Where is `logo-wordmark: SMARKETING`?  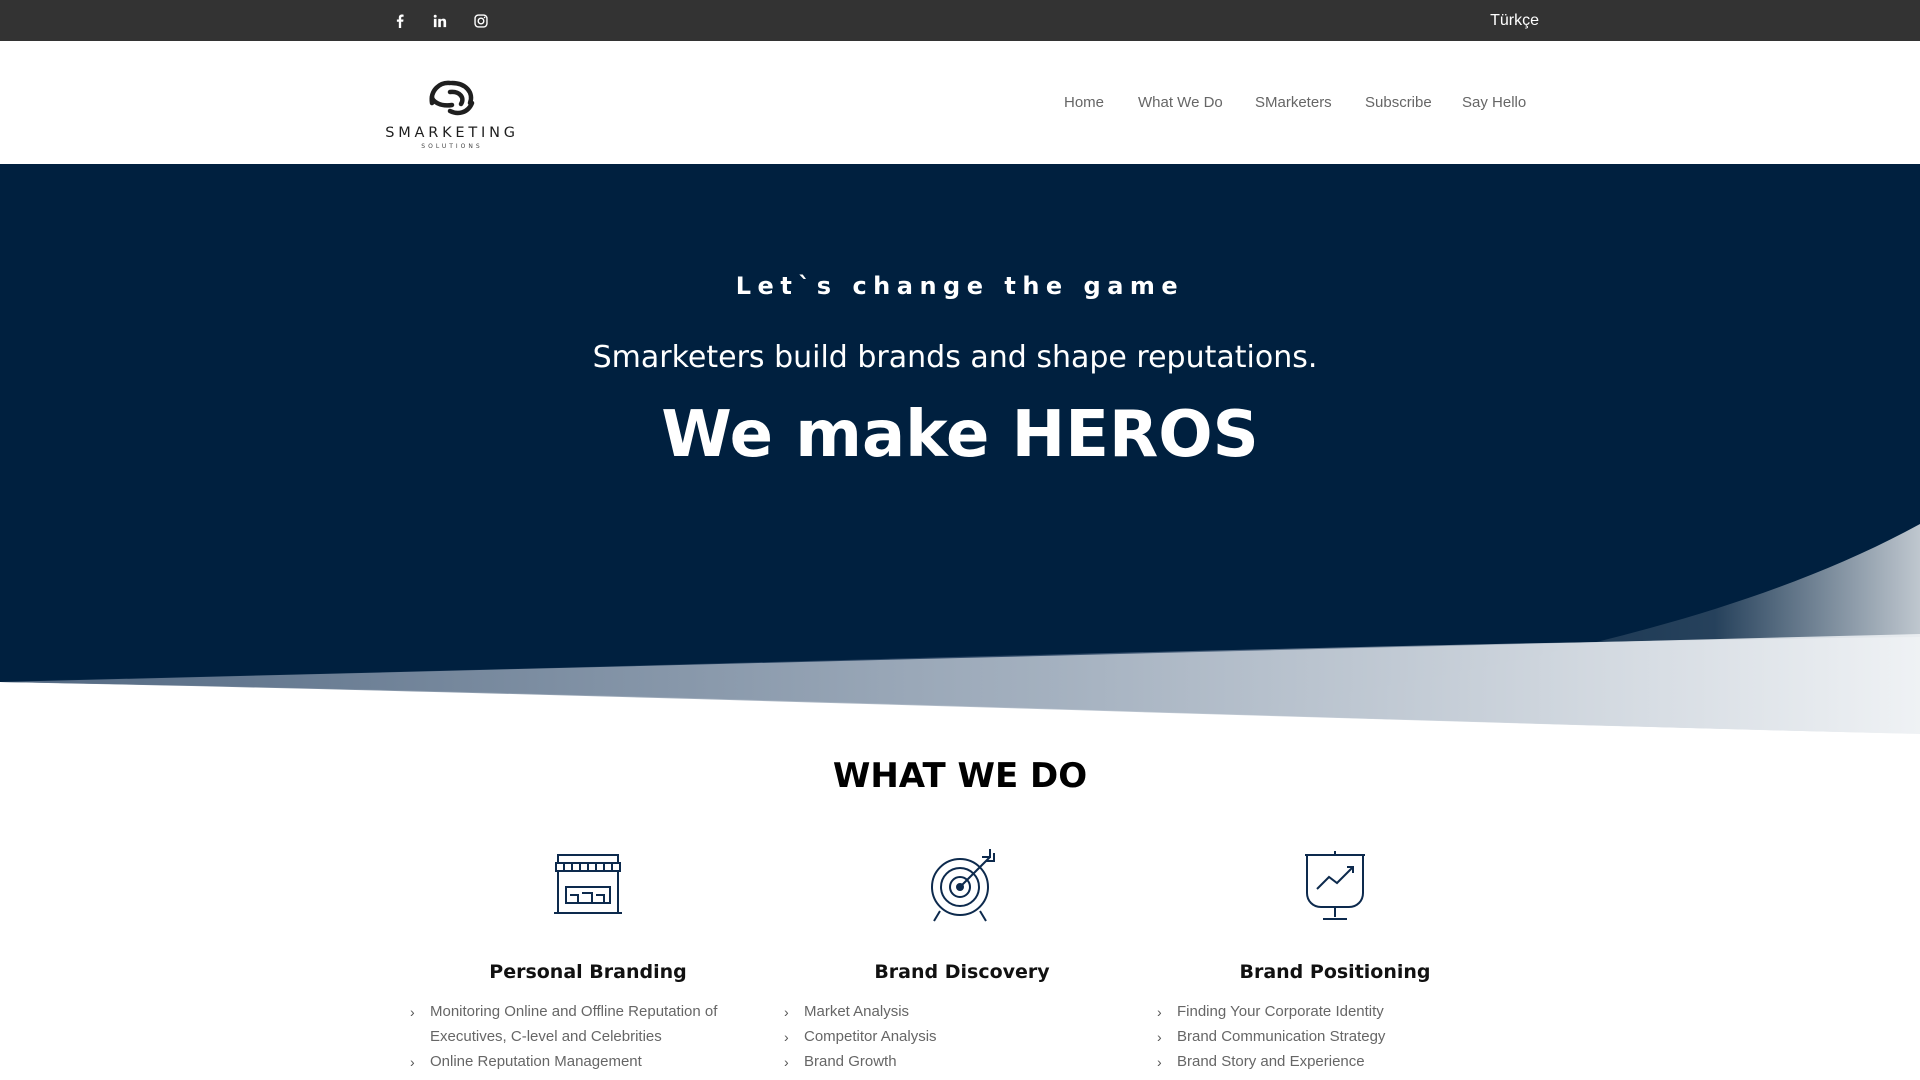
logo-wordmark: SMARKETING is located at coordinates (452, 133).